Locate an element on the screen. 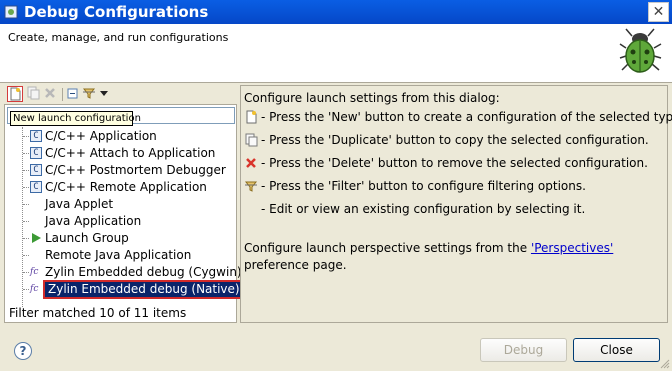  tree-item-launch-group: Launch Group is located at coordinates (120, 238).